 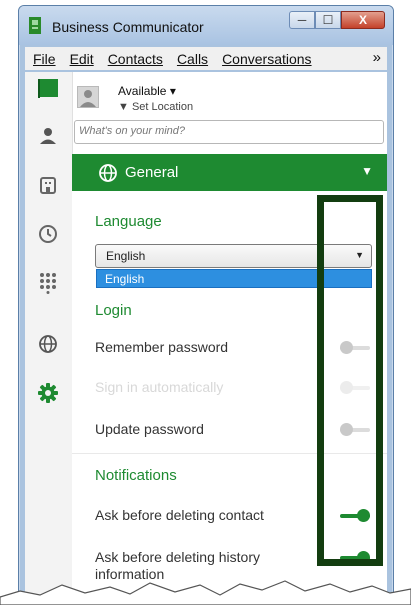 I want to click on sidebar, so click(x=49, y=336).